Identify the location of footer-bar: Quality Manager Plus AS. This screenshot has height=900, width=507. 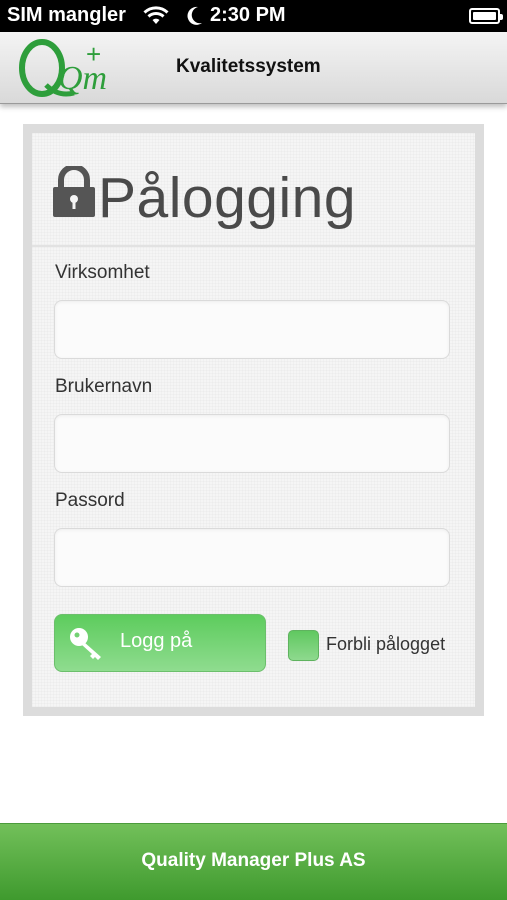
(253, 861).